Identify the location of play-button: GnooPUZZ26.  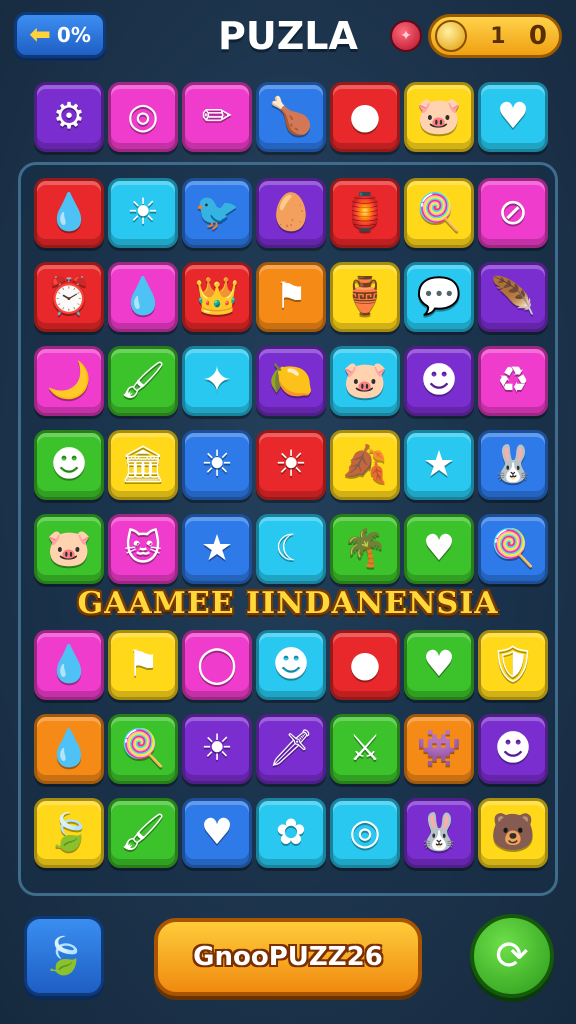
(288, 957).